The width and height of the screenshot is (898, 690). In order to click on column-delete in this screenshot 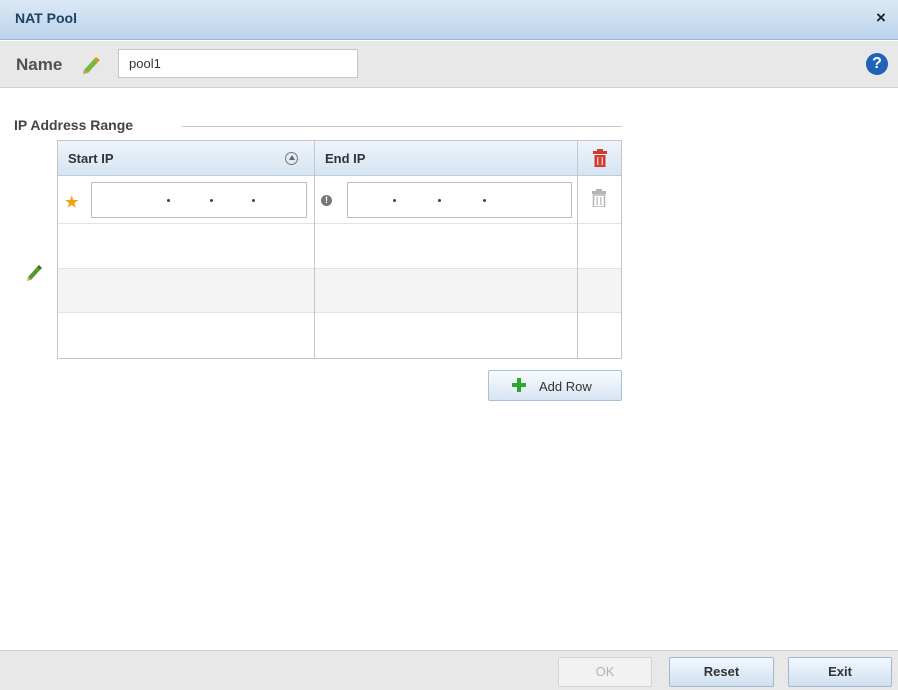, I will do `click(599, 158)`.